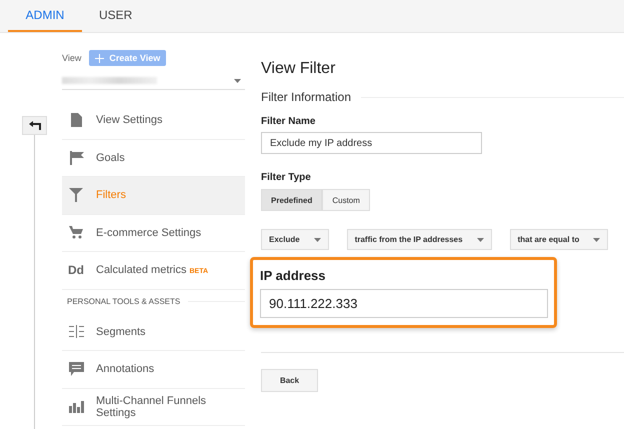  I want to click on item-label: Segments, so click(121, 332).